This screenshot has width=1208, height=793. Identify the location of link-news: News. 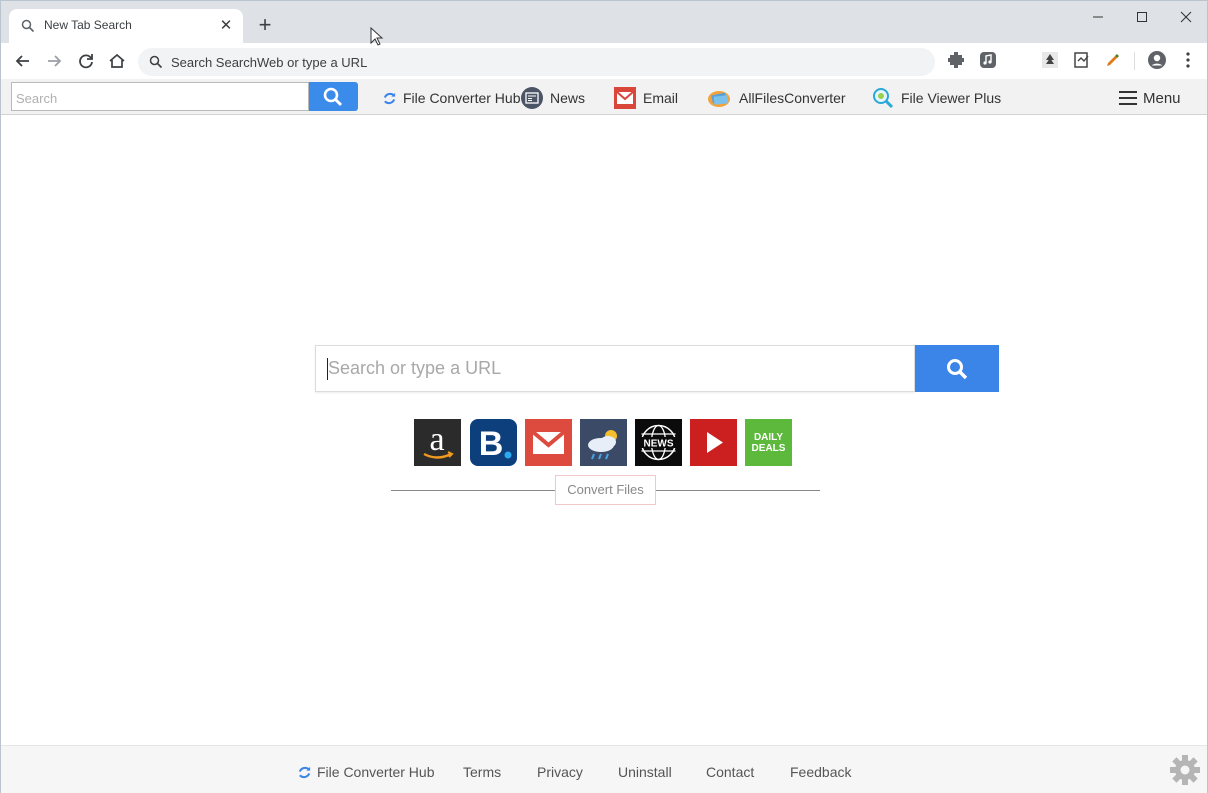
(553, 98).